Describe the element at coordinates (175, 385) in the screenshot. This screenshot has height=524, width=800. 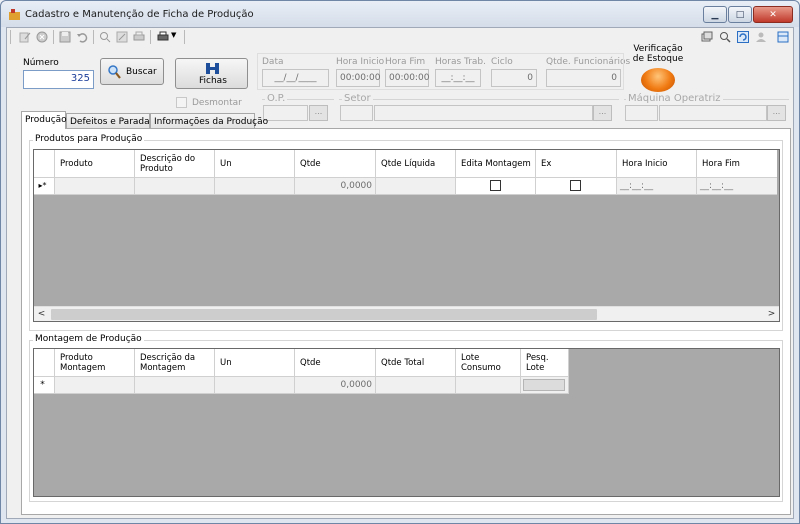
I see `cell-descricao-montagem` at that location.